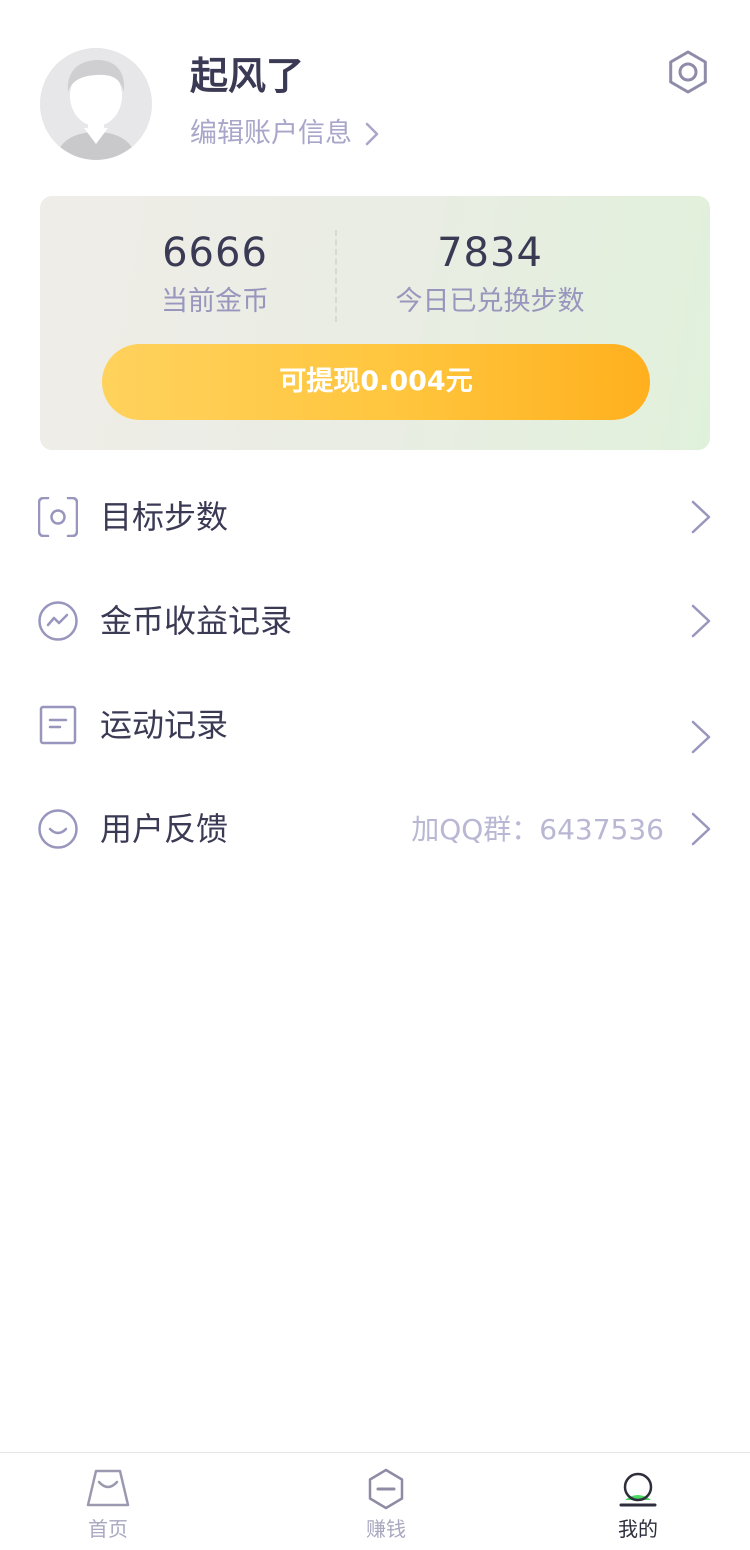  Describe the element at coordinates (215, 253) in the screenshot. I see `coins-value: 6666` at that location.